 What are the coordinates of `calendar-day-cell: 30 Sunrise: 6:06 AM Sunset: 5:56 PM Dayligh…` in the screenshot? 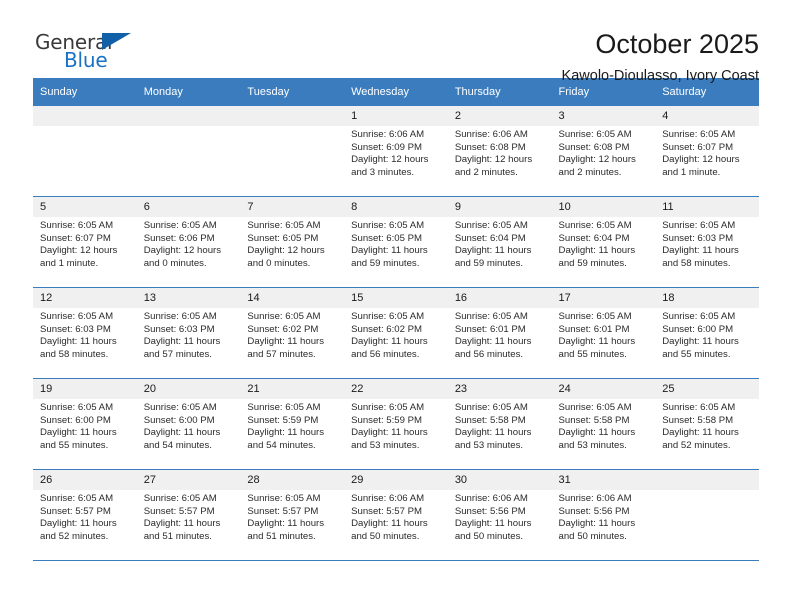 It's located at (499, 515).